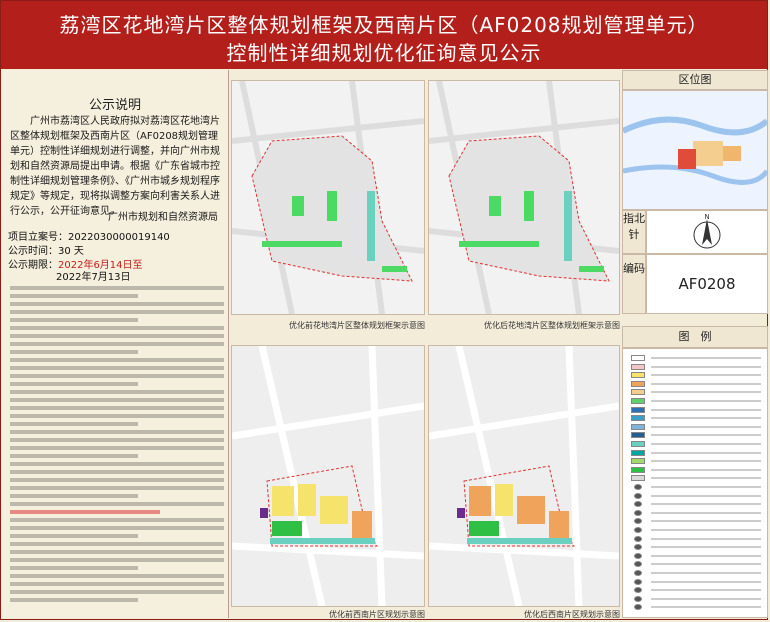  Describe the element at coordinates (634, 284) in the screenshot. I see `code-label: 编码` at that location.